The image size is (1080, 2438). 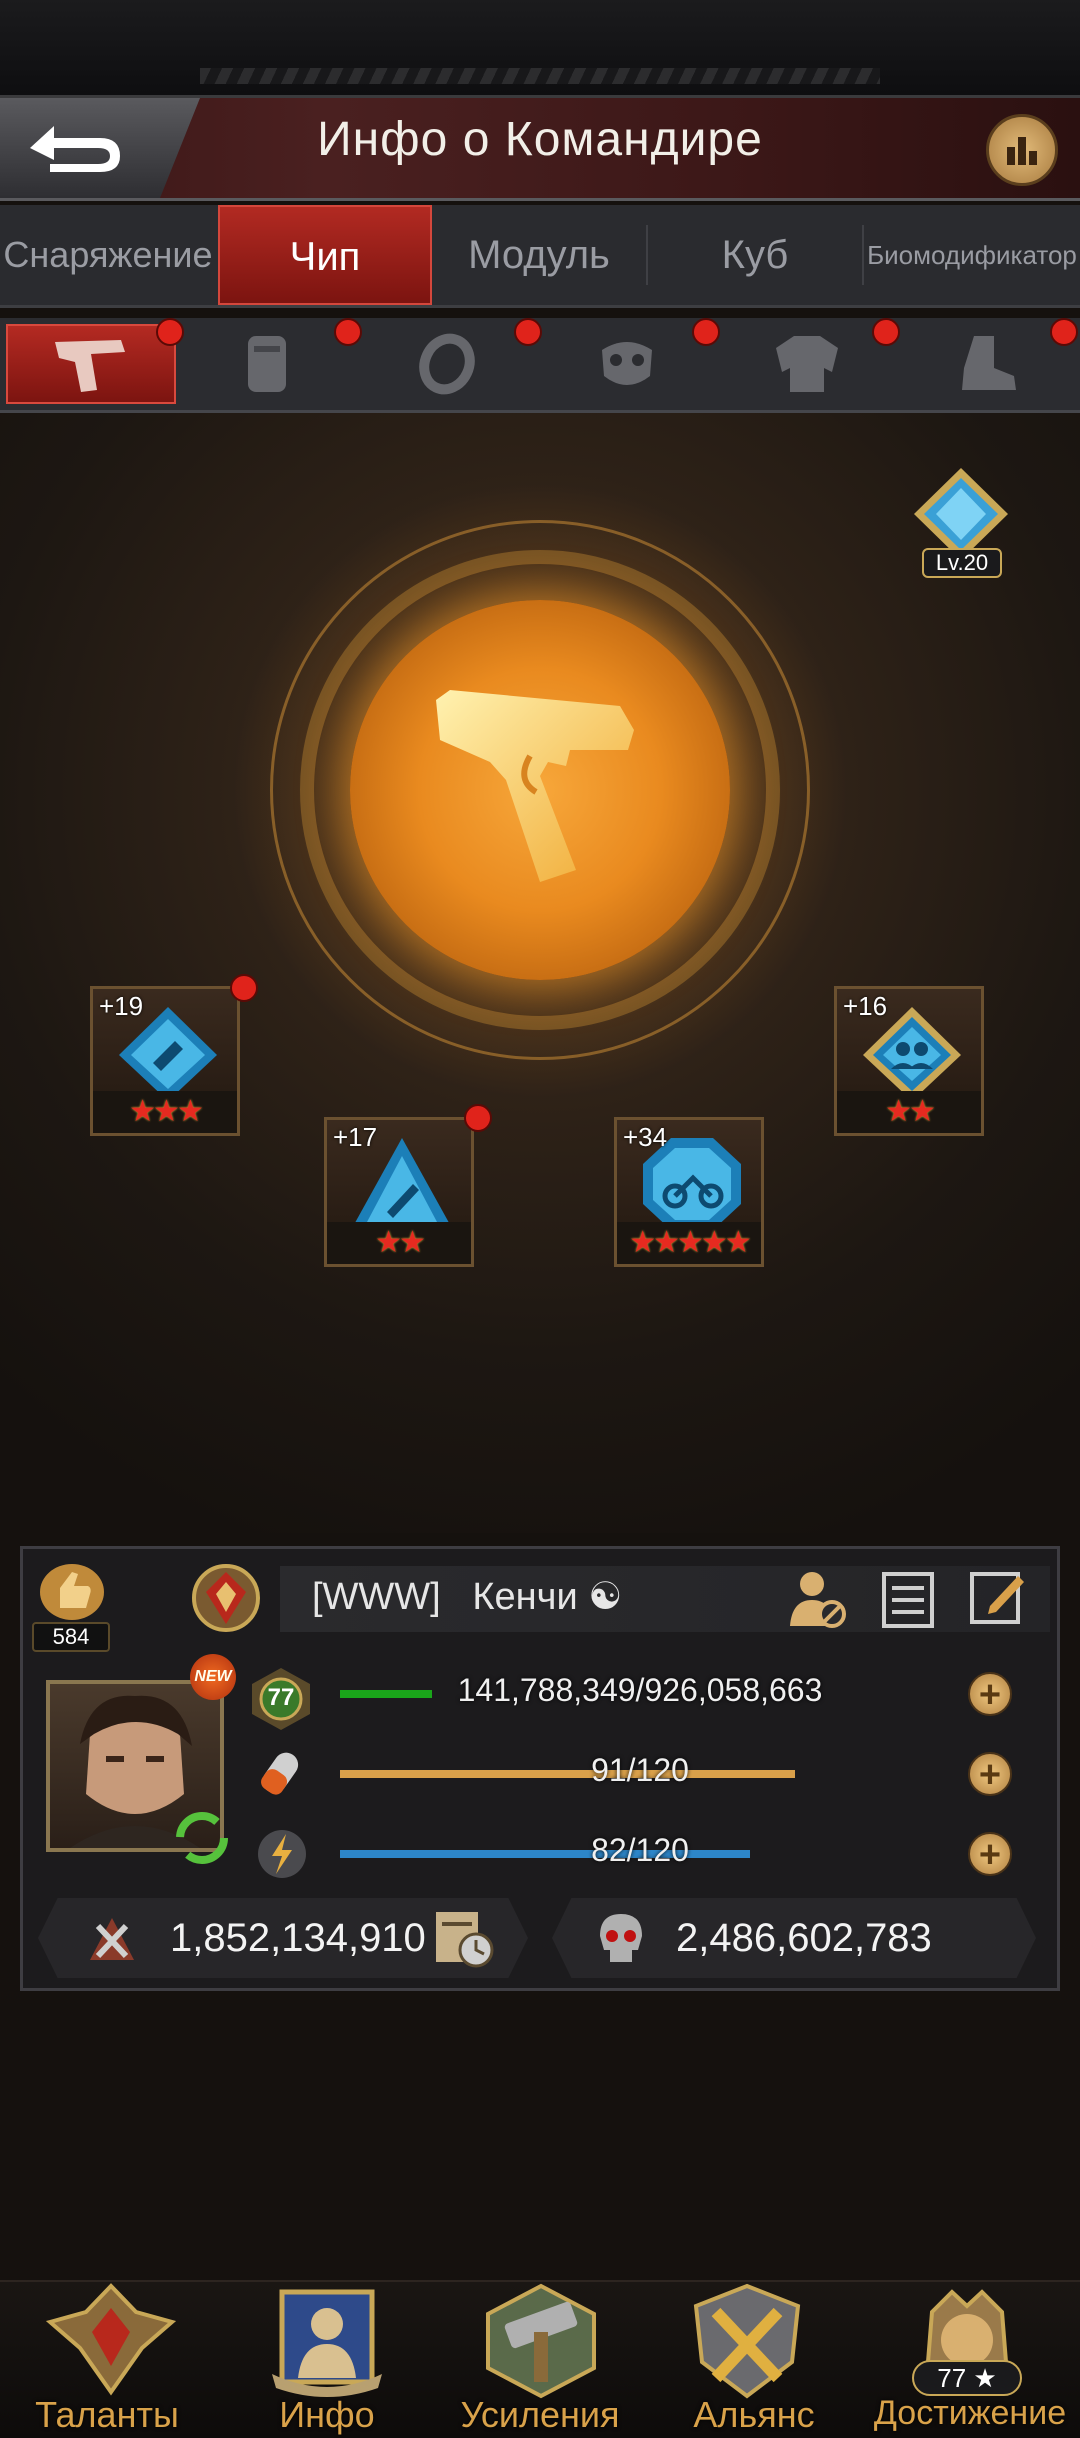 What do you see at coordinates (972, 255) in the screenshot?
I see `tab-biomodifier: Биомодификатор` at bounding box center [972, 255].